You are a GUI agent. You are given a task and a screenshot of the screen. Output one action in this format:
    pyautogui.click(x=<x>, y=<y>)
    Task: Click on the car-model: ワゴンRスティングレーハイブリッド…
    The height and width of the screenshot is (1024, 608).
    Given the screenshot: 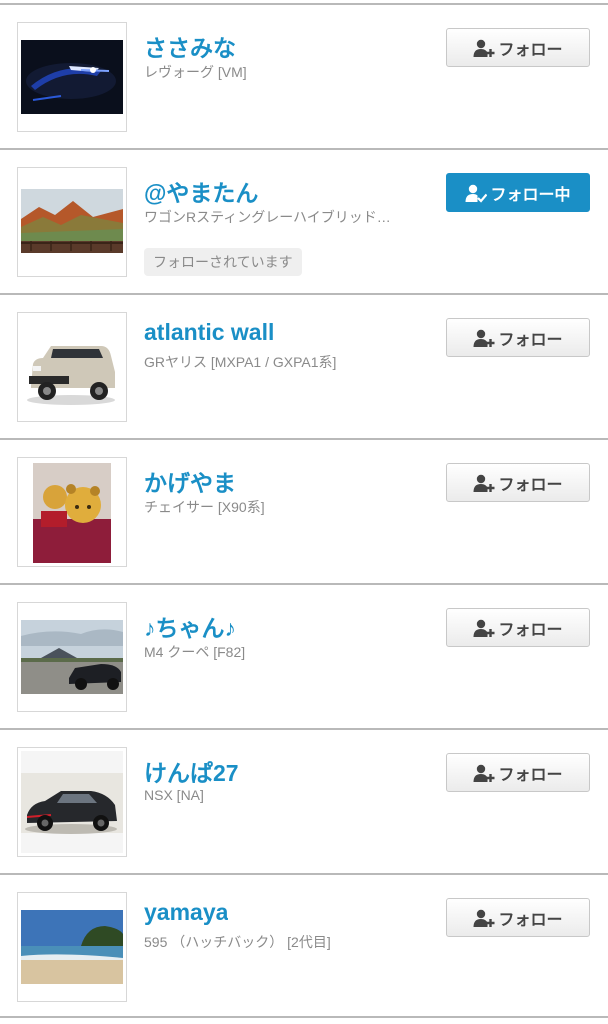 What is the action you would take?
    pyautogui.click(x=267, y=217)
    